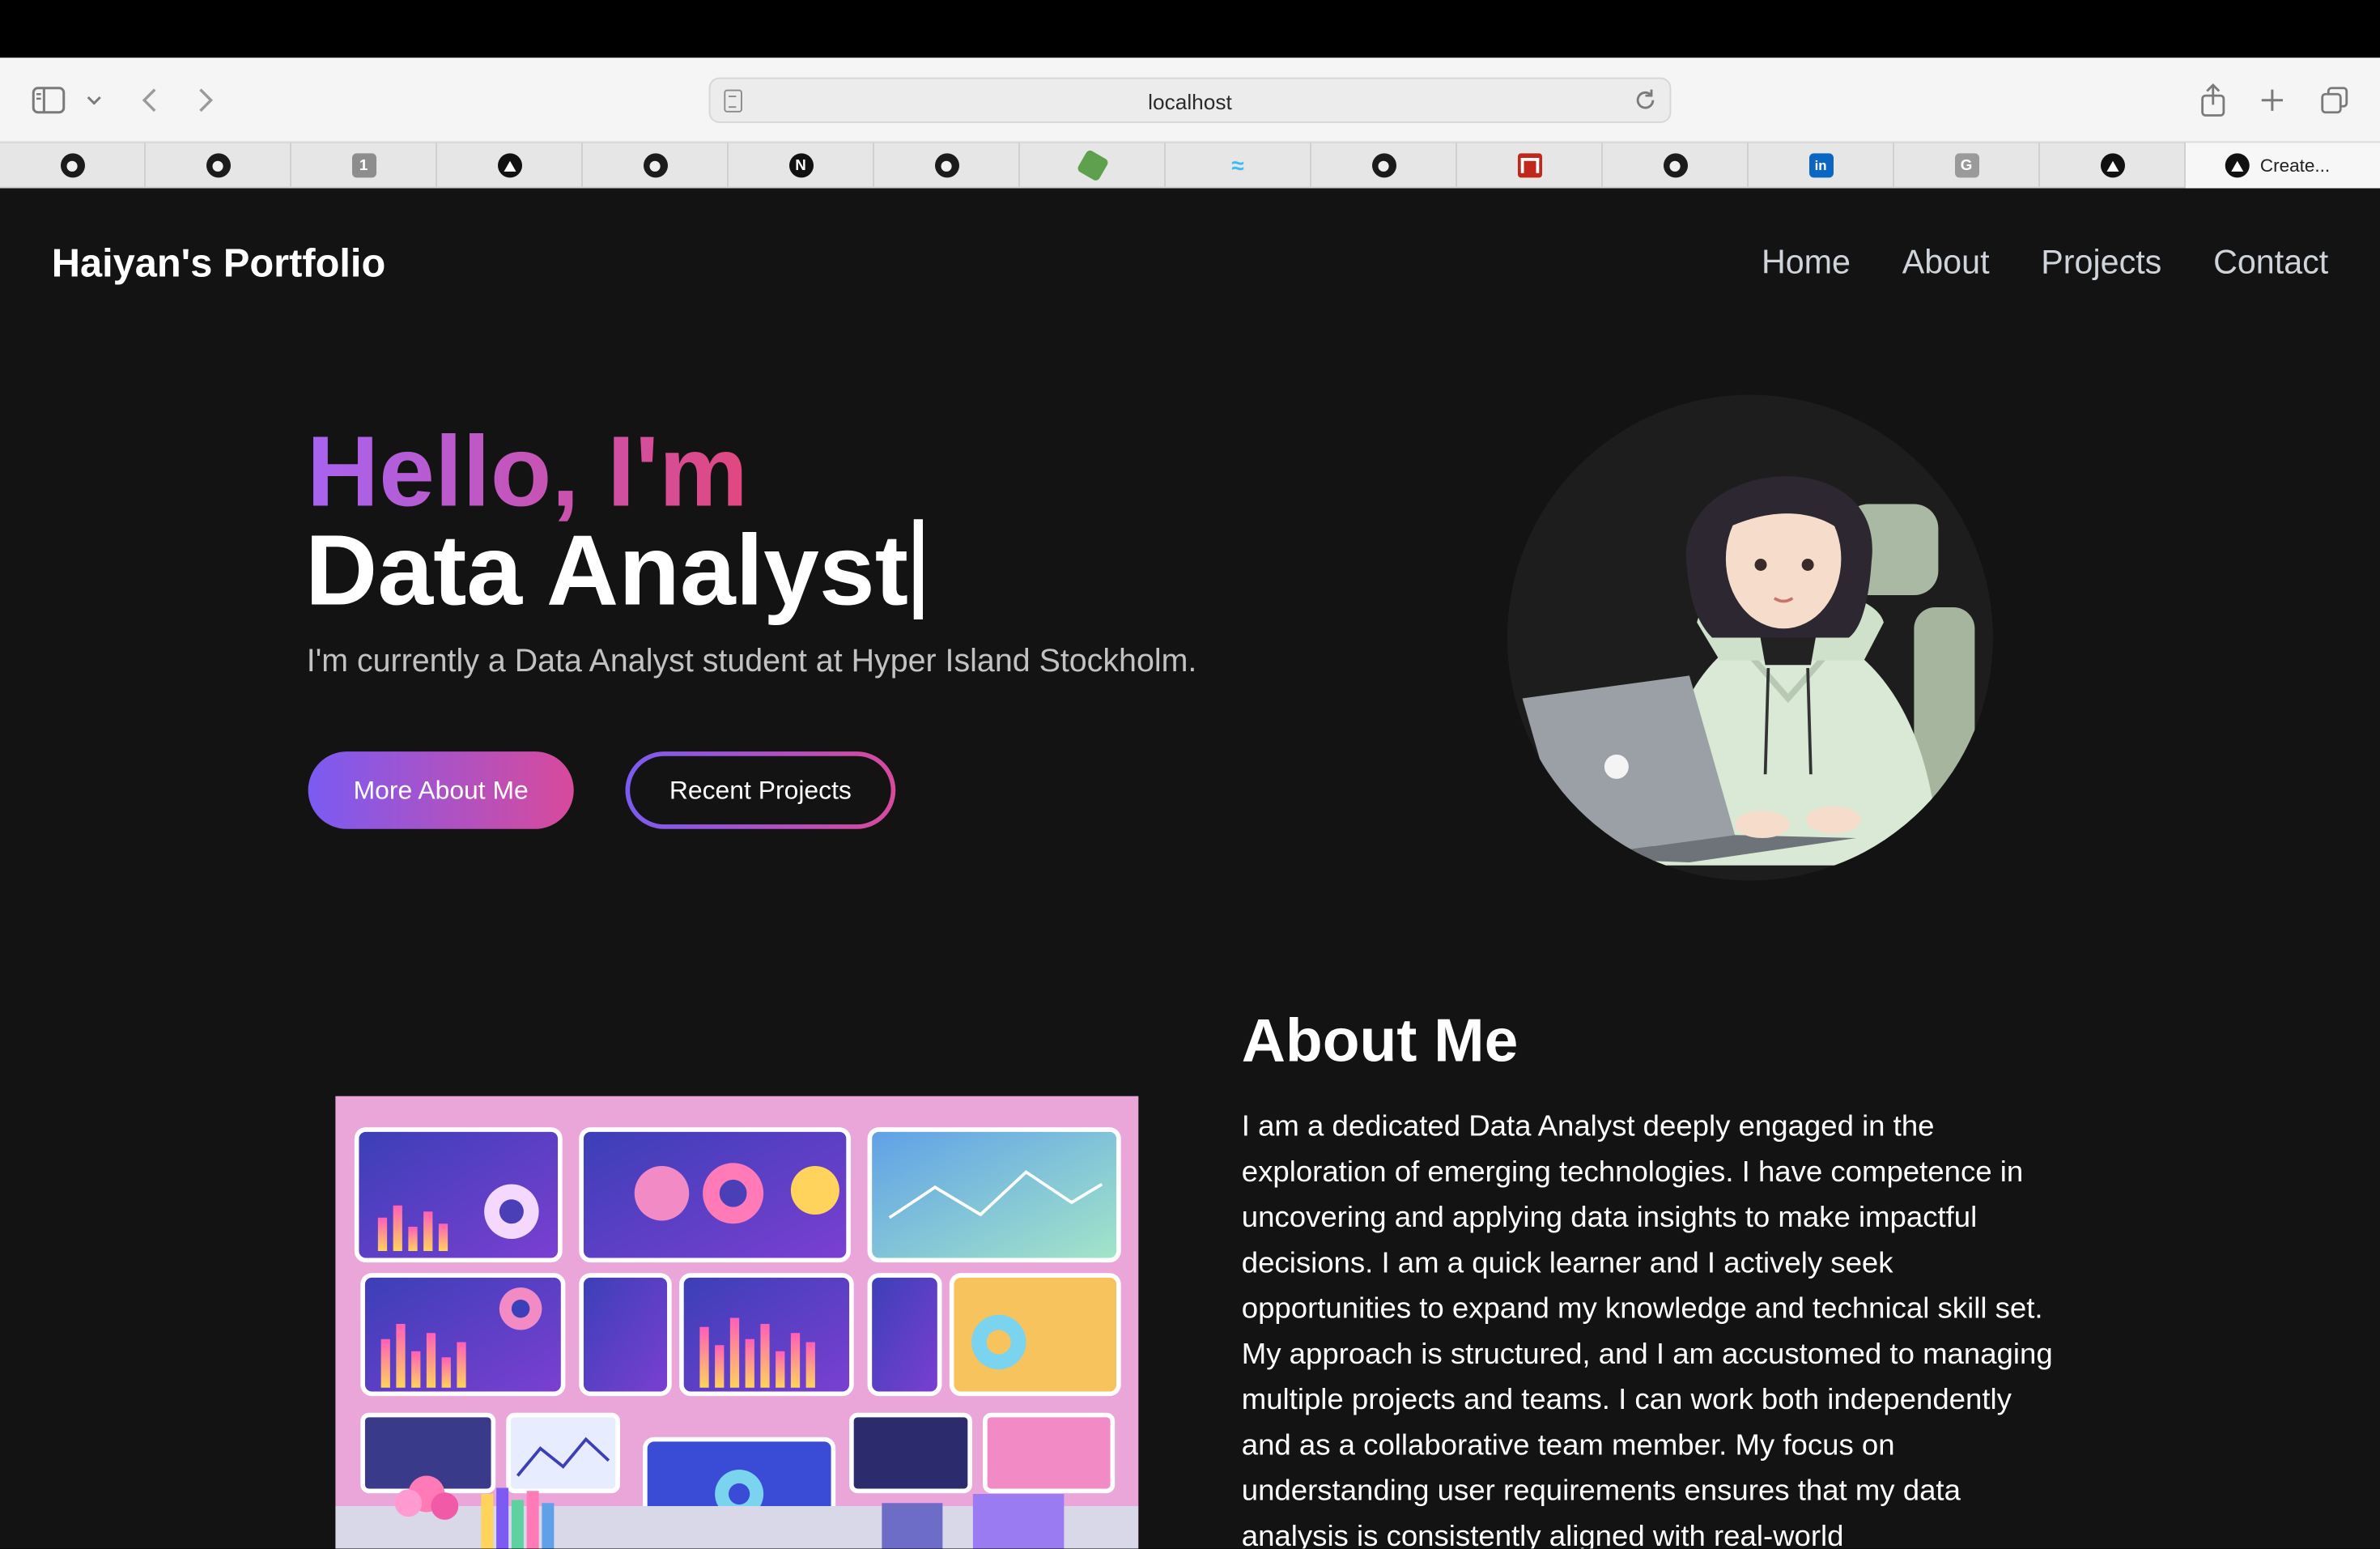 The image size is (2380, 1549). I want to click on site-nav: Home About Projects Contact, so click(2045, 263).